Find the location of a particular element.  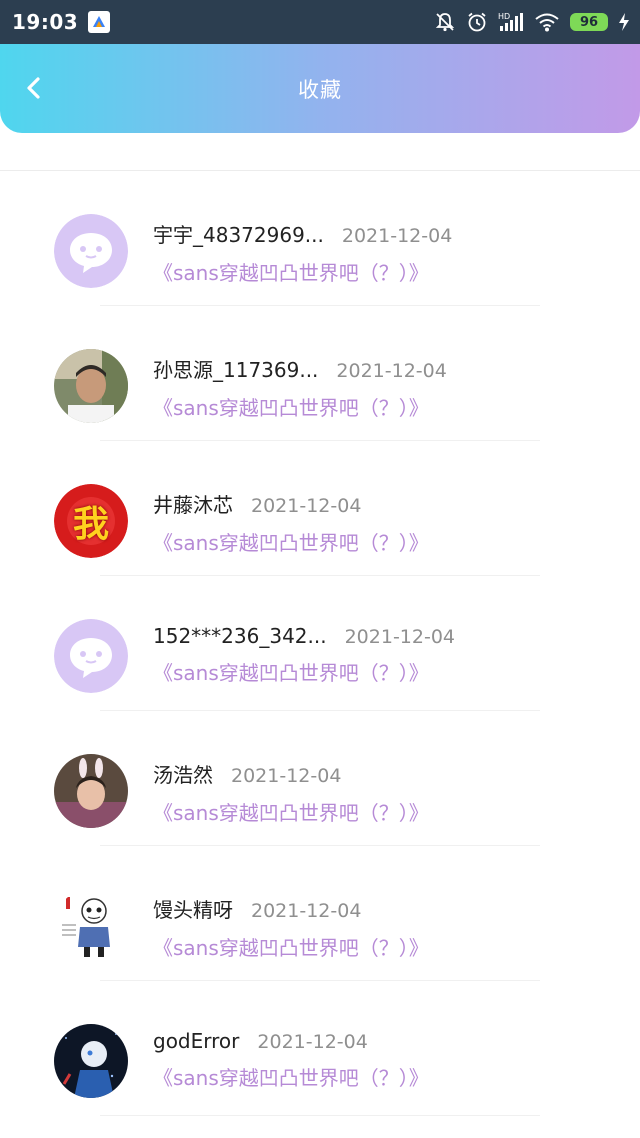

username: 馒头精呀 is located at coordinates (193, 908).